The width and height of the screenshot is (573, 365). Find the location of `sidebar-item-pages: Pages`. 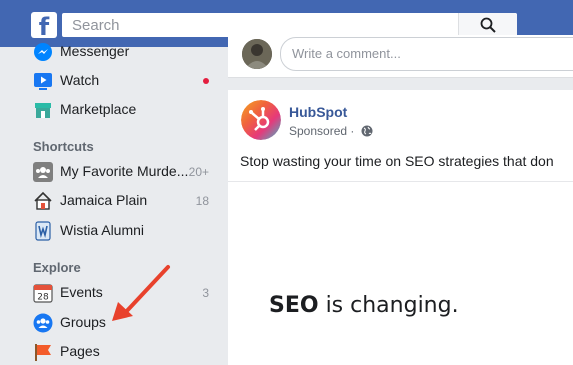

sidebar-item-pages: Pages is located at coordinates (123, 352).